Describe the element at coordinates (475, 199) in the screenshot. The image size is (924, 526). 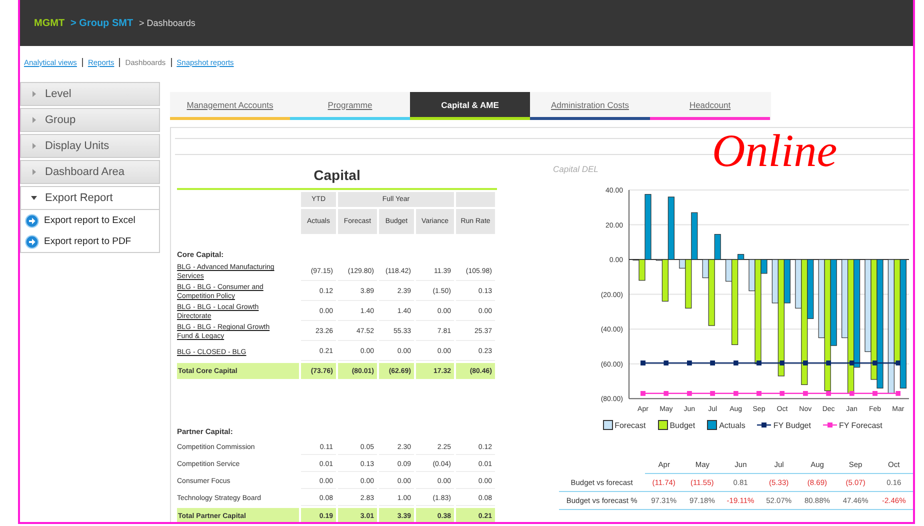
I see `header-cell` at that location.